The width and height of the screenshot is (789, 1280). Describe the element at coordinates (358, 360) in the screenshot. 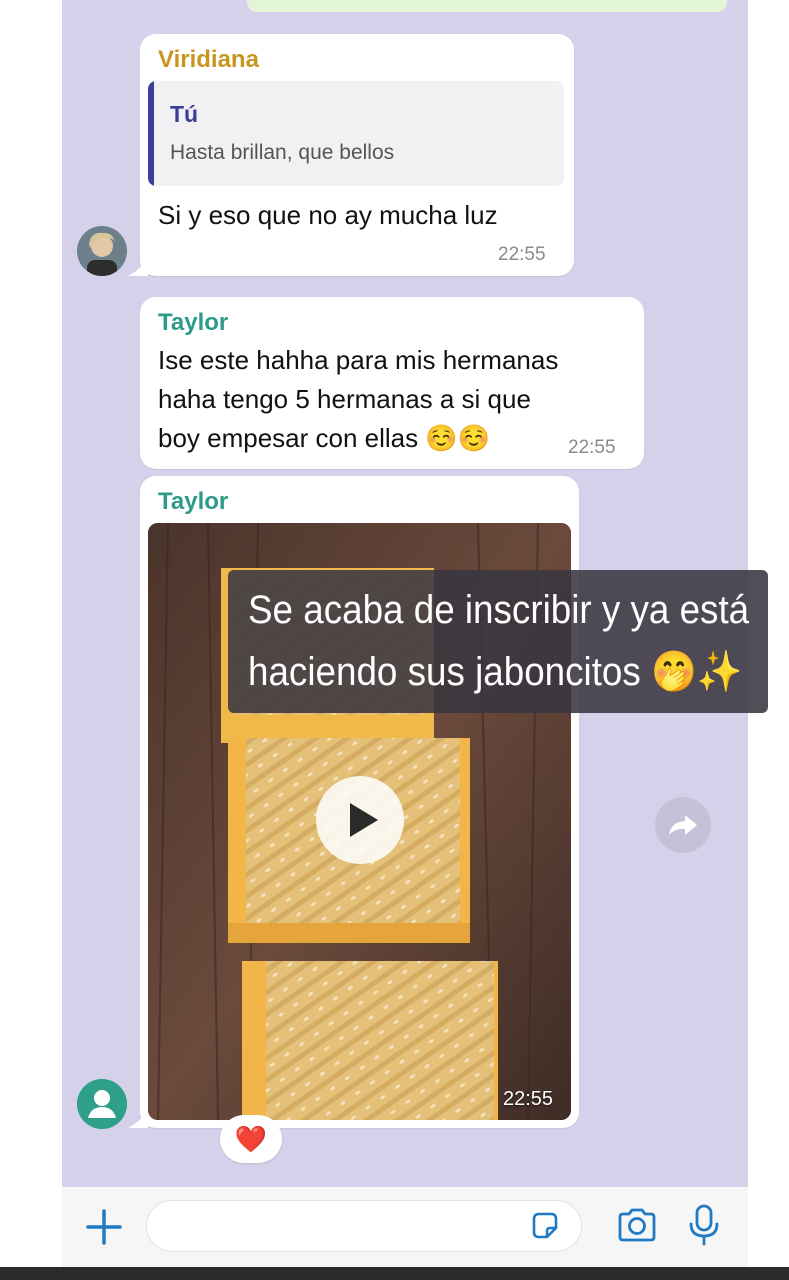

I see `message-text-line-1: Ise este hahha para mis hermanas` at that location.